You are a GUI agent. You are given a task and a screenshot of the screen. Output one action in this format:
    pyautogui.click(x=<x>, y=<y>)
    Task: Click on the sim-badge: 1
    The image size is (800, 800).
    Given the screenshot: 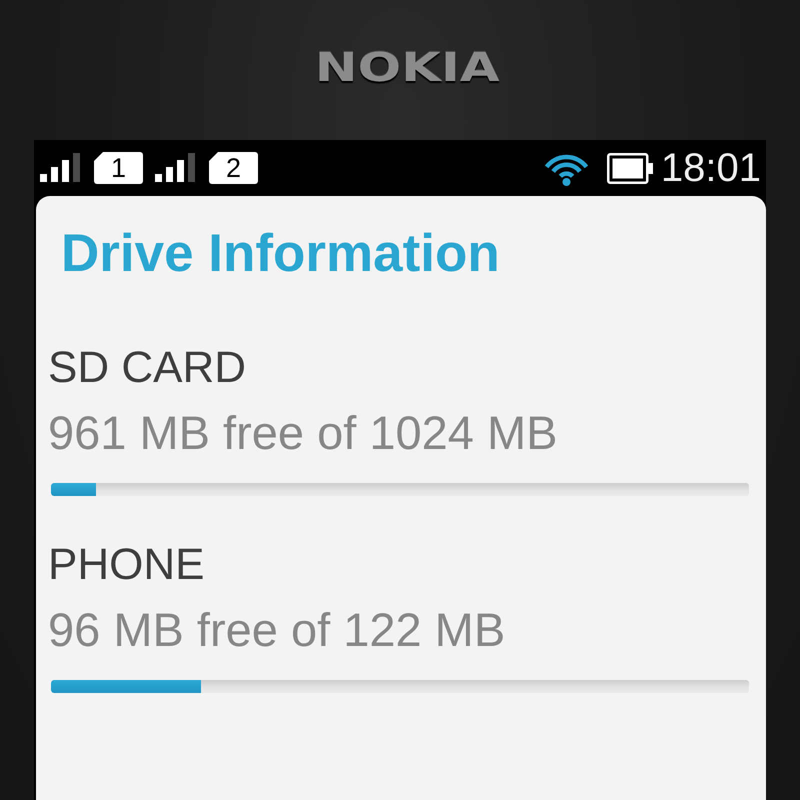 What is the action you would take?
    pyautogui.click(x=118, y=168)
    